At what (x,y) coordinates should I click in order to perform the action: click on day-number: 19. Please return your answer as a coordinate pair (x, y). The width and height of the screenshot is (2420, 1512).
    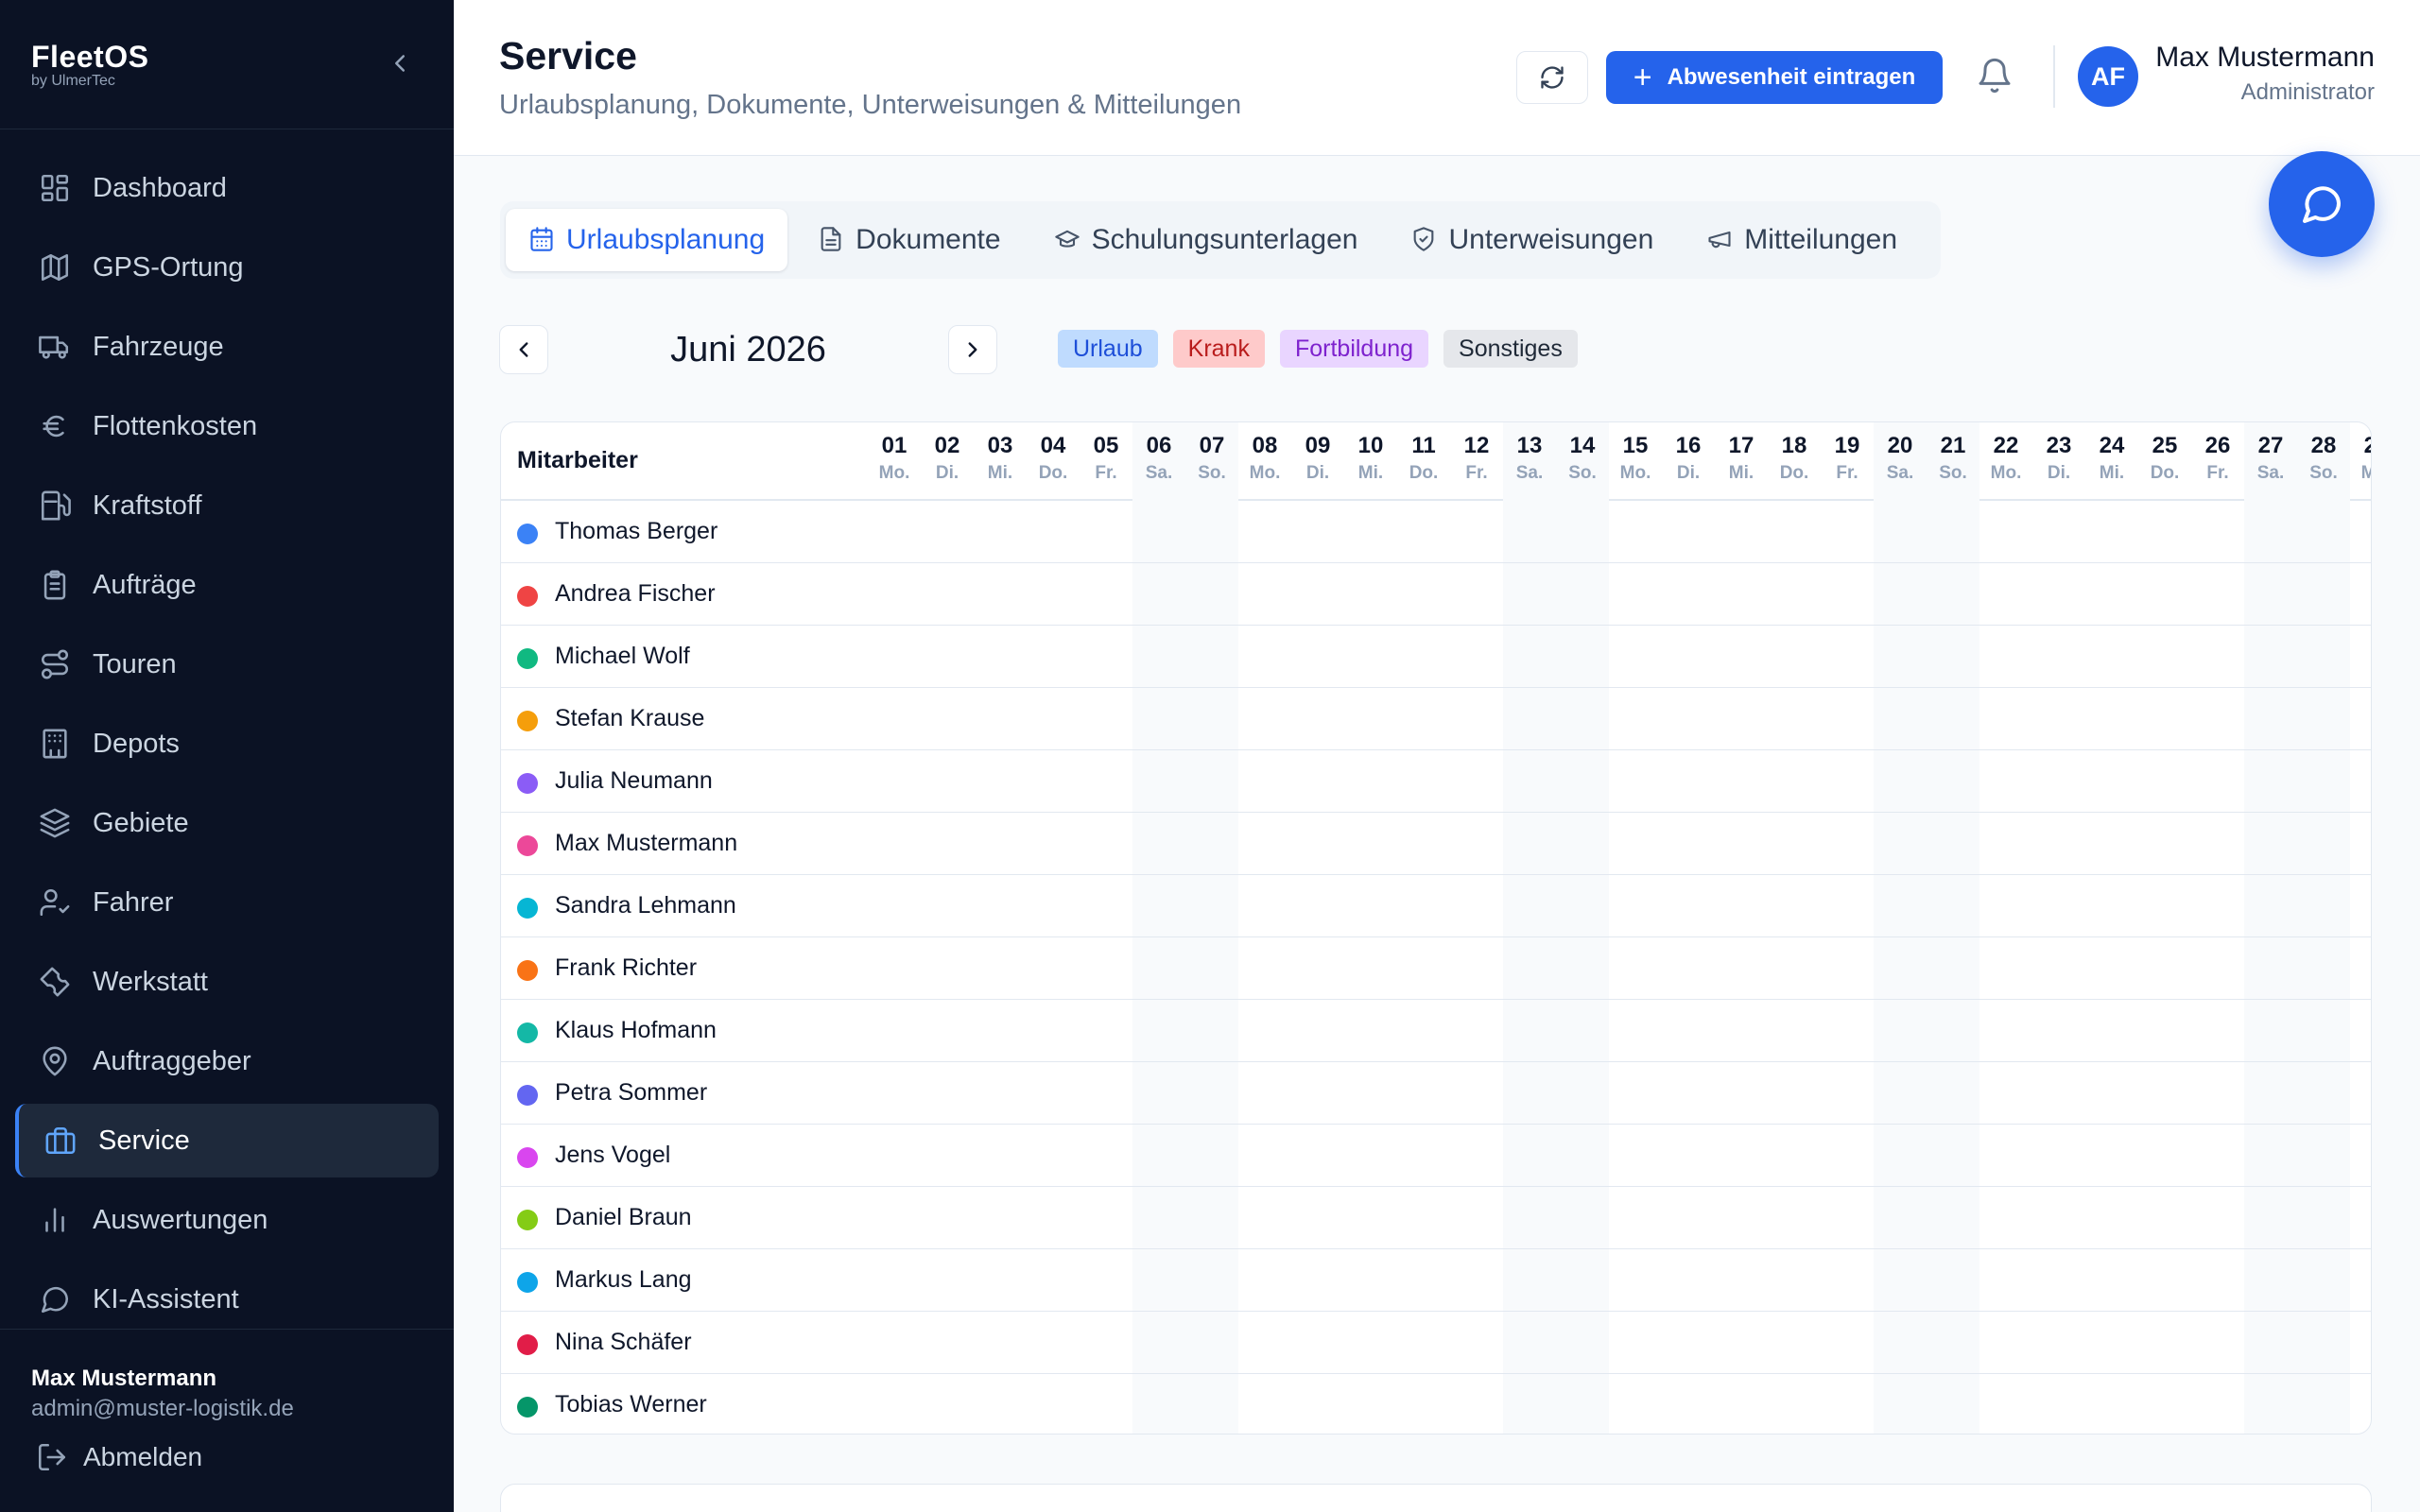
    Looking at the image, I should click on (1847, 445).